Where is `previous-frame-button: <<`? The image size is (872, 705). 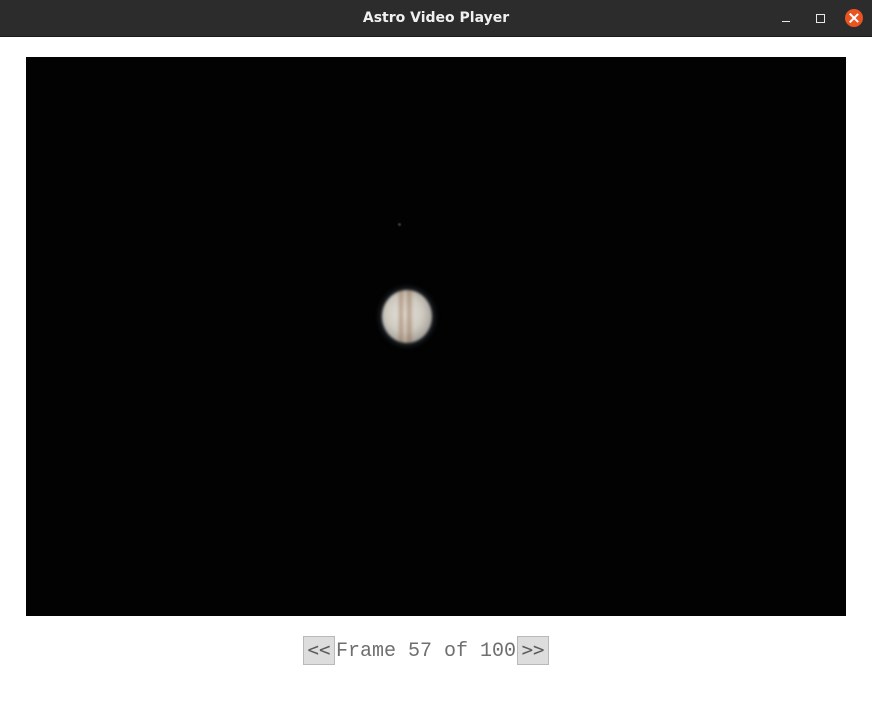
previous-frame-button: << is located at coordinates (319, 650).